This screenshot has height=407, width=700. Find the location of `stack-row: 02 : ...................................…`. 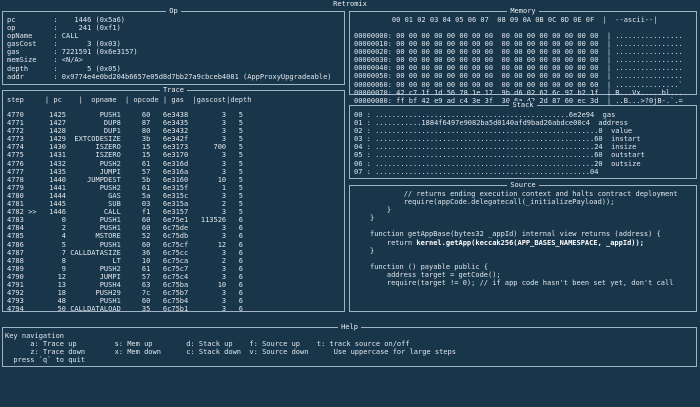

stack-row: 02 : ...................................… is located at coordinates (493, 131).